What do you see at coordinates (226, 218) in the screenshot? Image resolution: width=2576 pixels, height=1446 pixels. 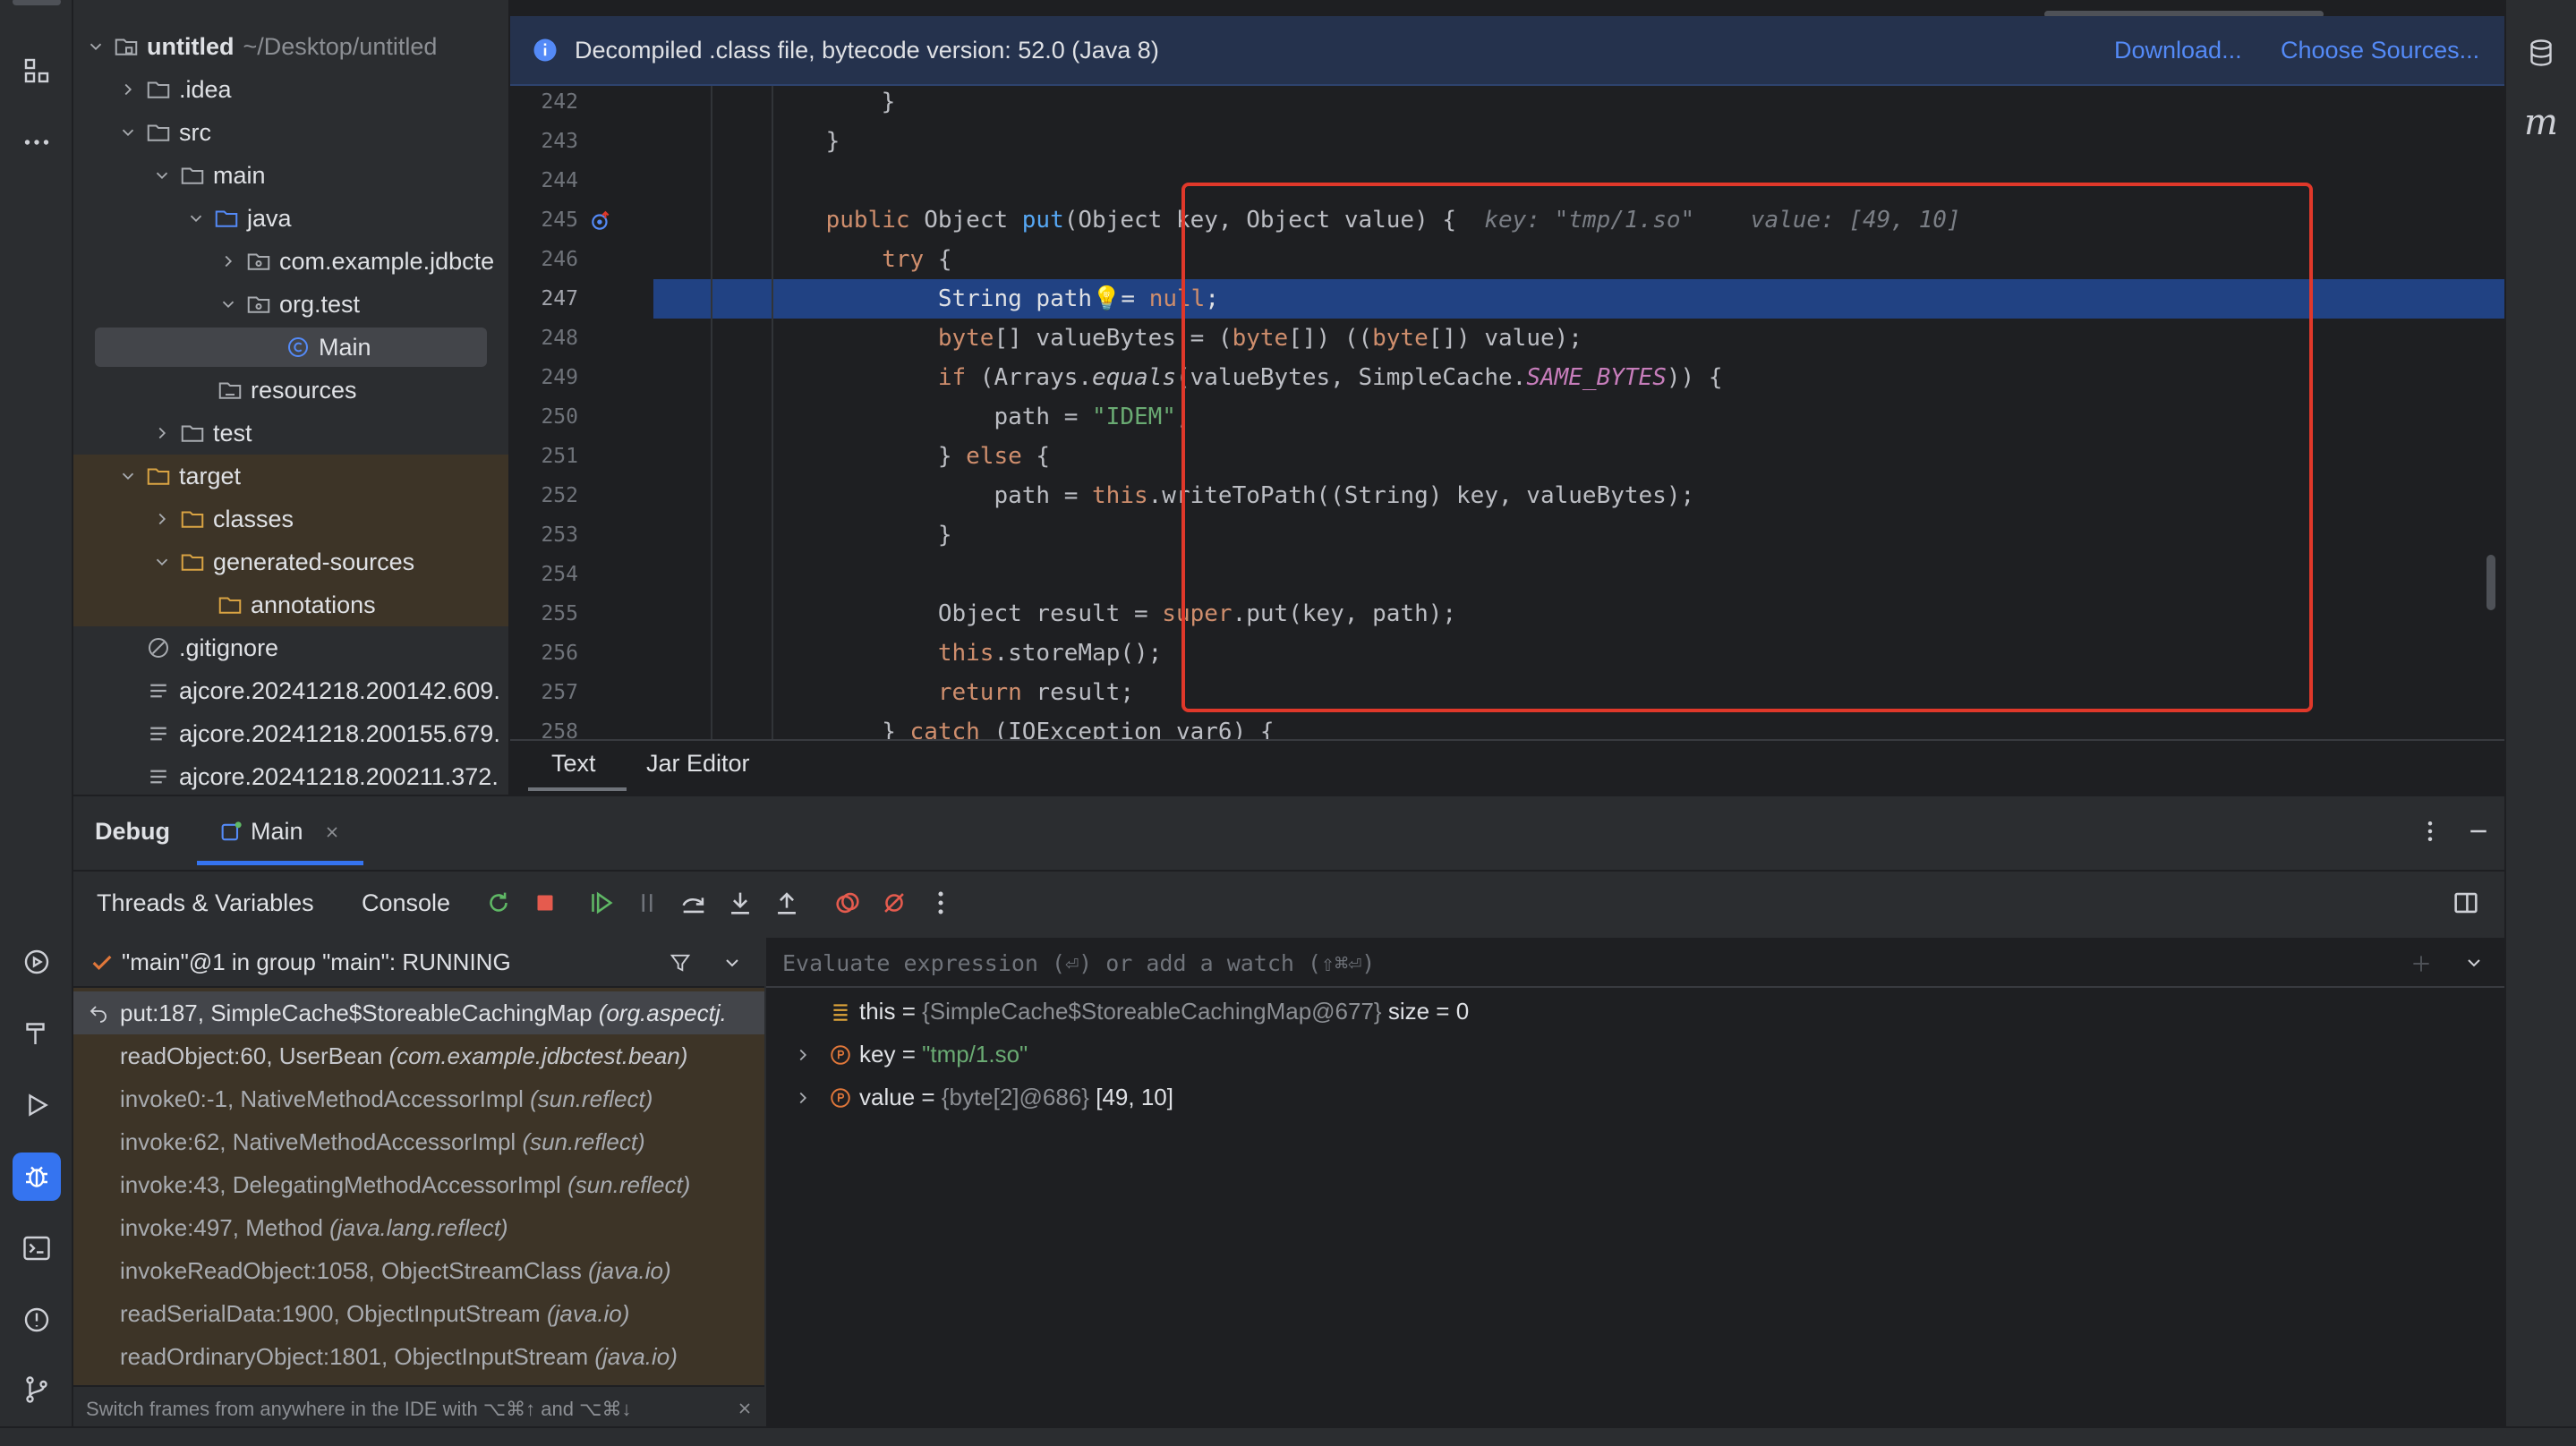 I see `source-folder-icon` at bounding box center [226, 218].